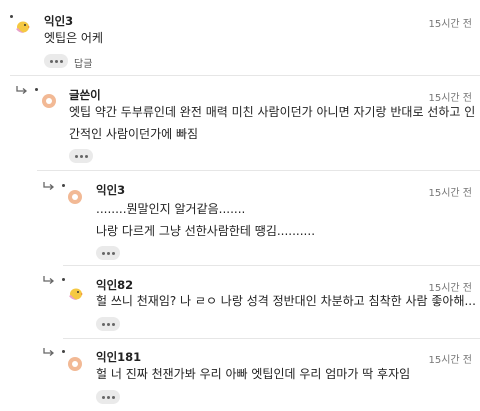 The width and height of the screenshot is (480, 411). Describe the element at coordinates (253, 374) in the screenshot. I see `comment-text: 헐 너 진짜 천잰가봐 우리 아빠 엣팁인데 우리 엄마가 딱 후자임` at that location.